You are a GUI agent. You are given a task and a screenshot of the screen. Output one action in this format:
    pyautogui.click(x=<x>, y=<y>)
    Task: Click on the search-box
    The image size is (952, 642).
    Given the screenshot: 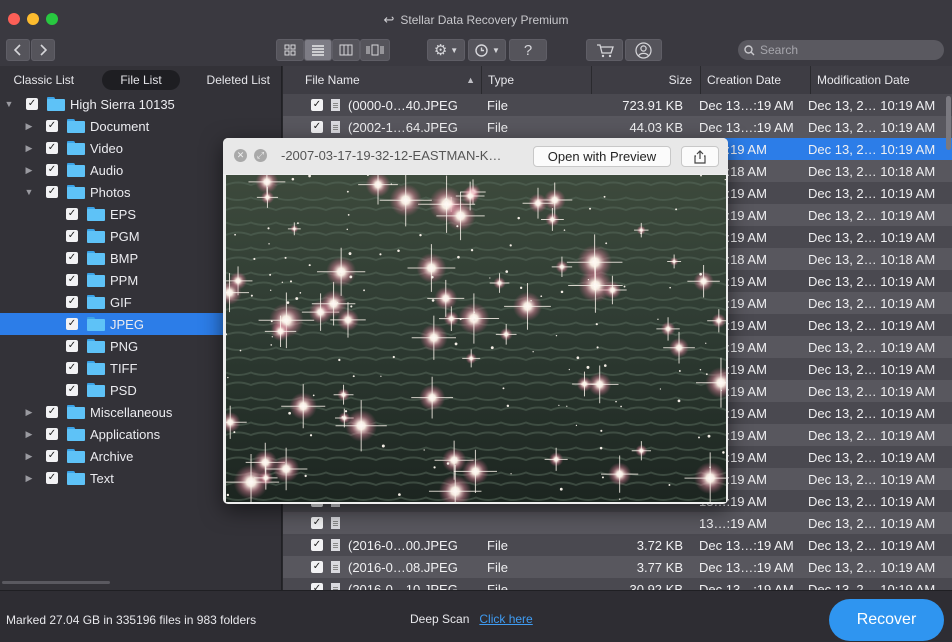 What is the action you would take?
    pyautogui.click(x=841, y=50)
    